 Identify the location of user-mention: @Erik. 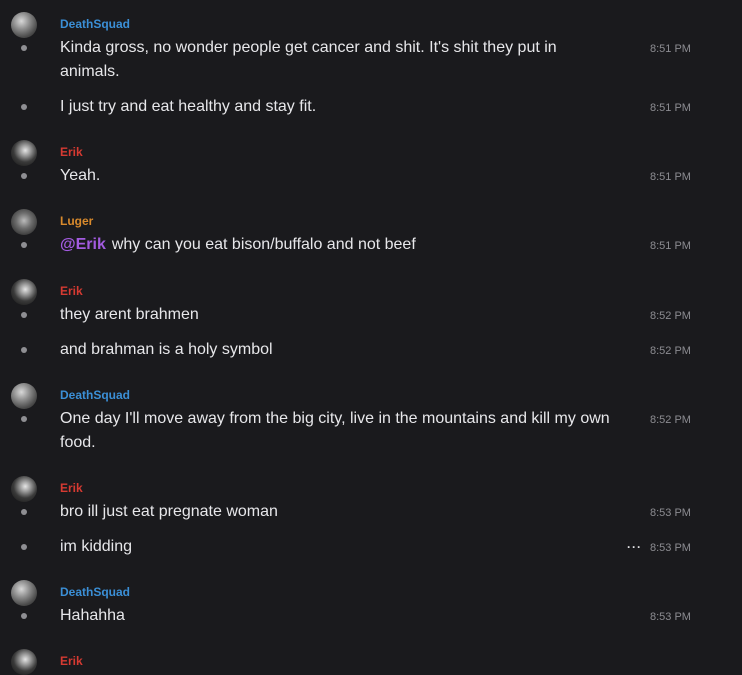
(83, 244).